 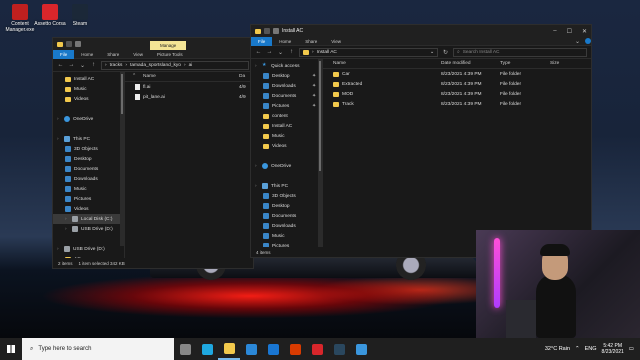 I want to click on breadcrumb-track: tamada_sportsland_kyo, so click(x=155, y=65).